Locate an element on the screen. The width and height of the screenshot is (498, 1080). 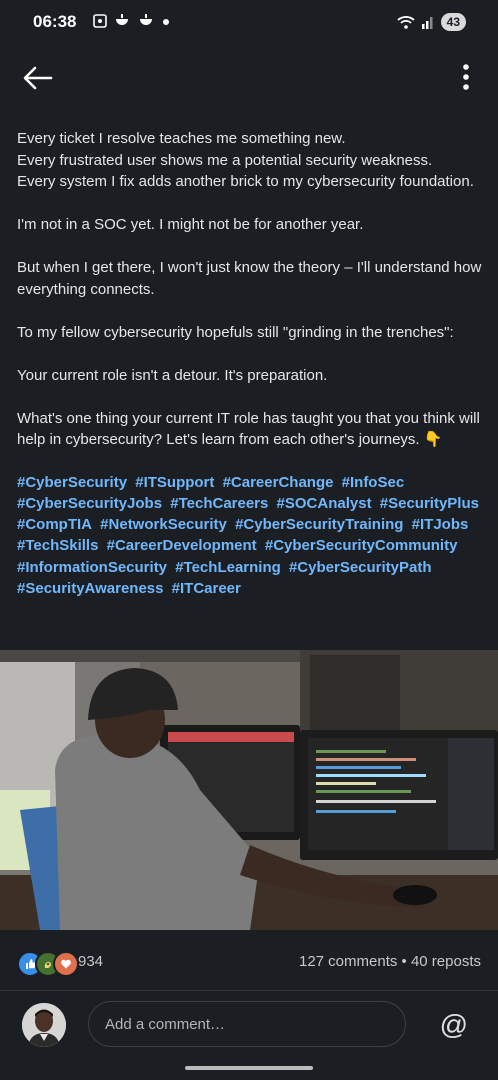
hashtag-link: #TechSkills is located at coordinates (57, 545).